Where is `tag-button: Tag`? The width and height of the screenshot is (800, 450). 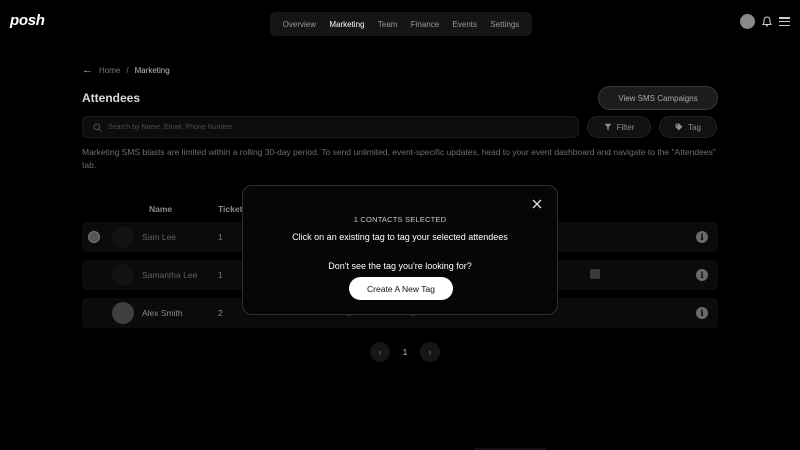 tag-button: Tag is located at coordinates (688, 127).